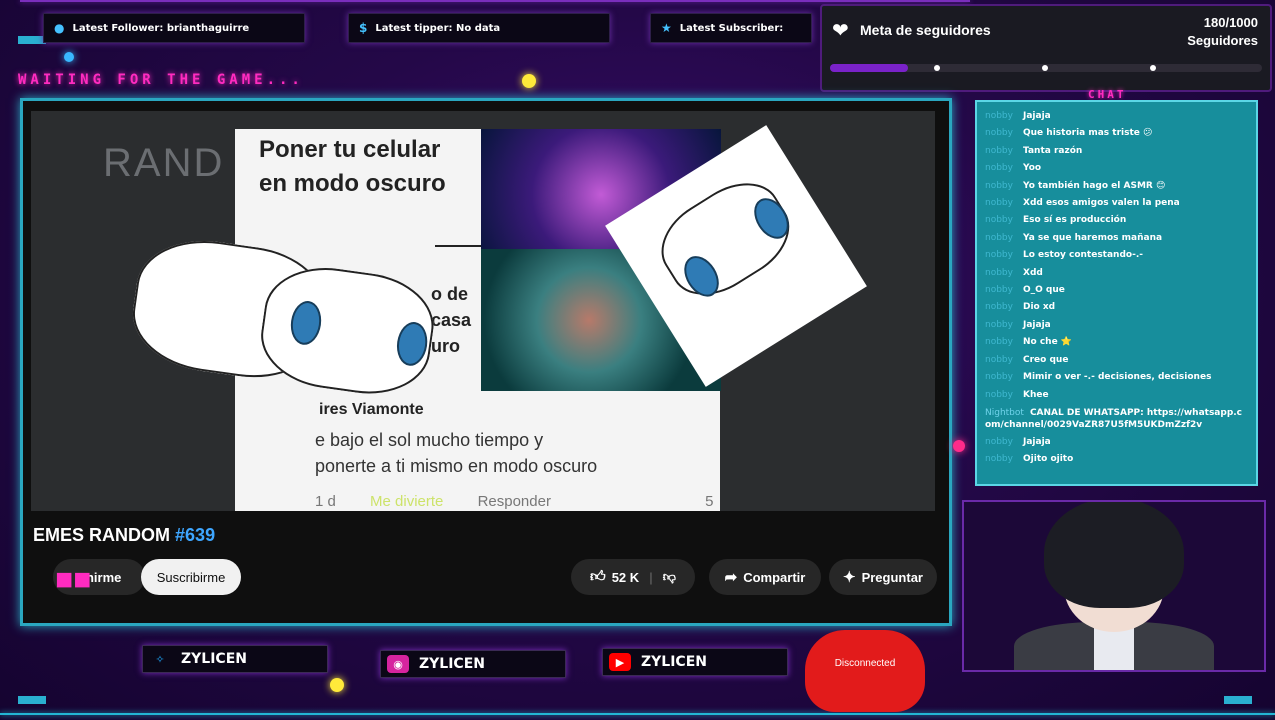 The height and width of the screenshot is (720, 1275). Describe the element at coordinates (479, 28) in the screenshot. I see `latest-tipper-bar: $ Latest tipper: No data` at that location.